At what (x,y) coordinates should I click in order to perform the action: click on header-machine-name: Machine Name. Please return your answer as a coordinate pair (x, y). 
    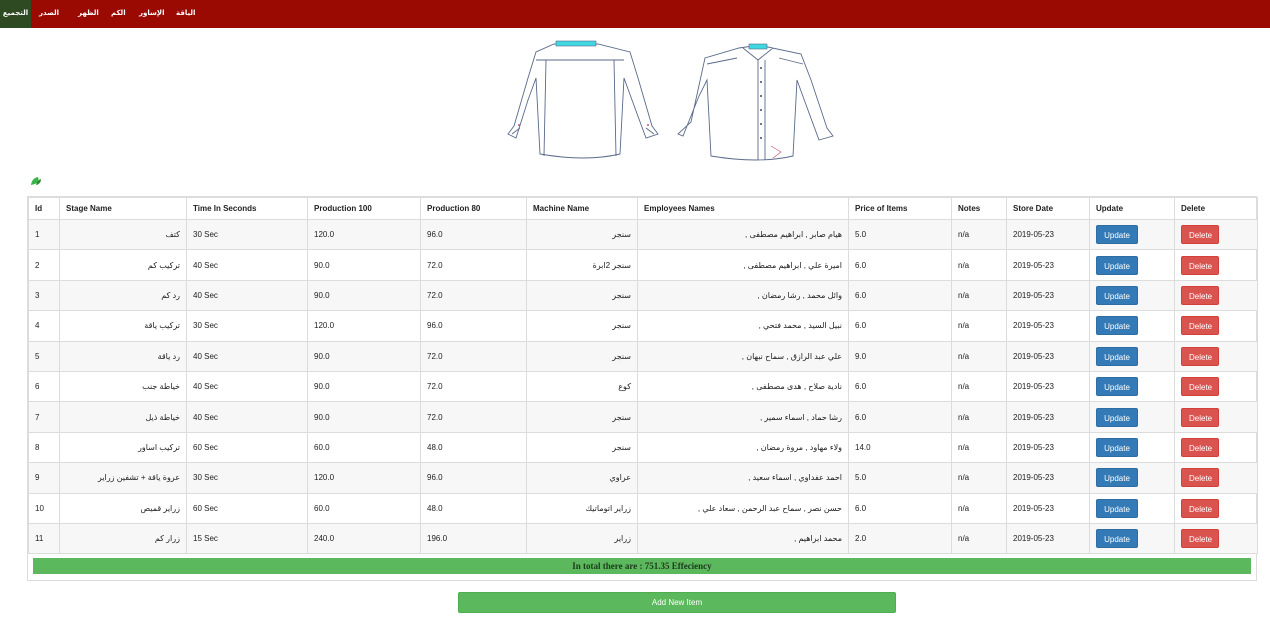
    Looking at the image, I should click on (582, 208).